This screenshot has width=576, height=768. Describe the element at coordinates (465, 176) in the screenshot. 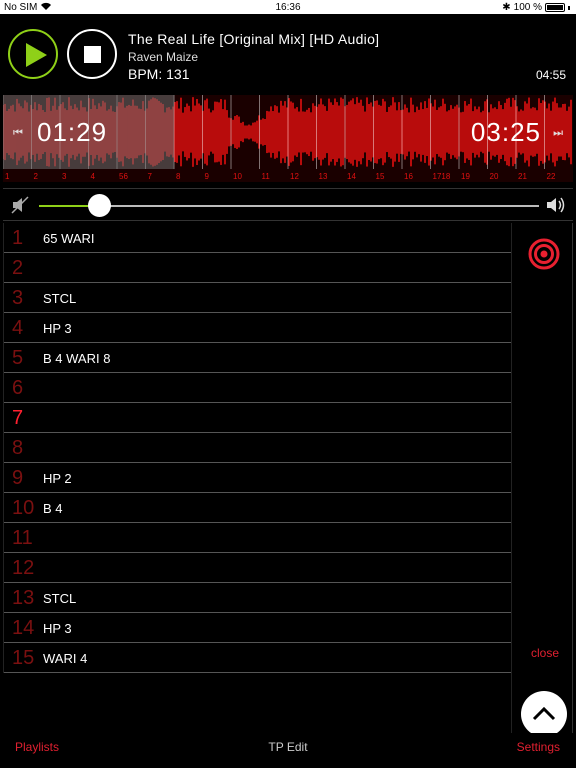

I see `marker-label: 19` at that location.